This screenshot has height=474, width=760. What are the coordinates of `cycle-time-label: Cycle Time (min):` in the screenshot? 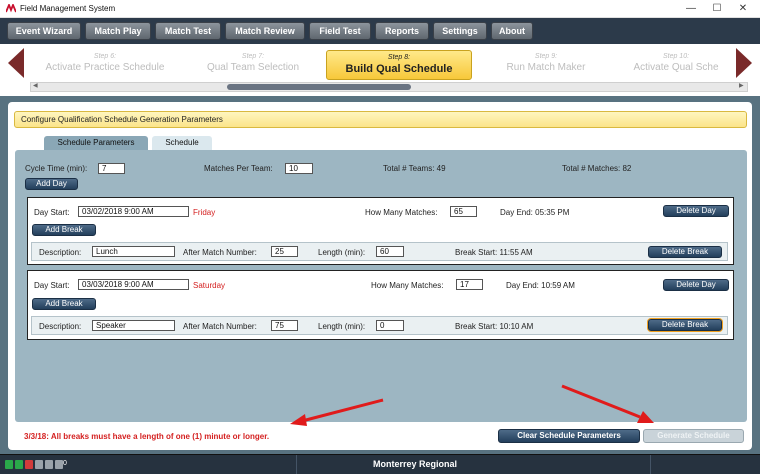 It's located at (56, 168).